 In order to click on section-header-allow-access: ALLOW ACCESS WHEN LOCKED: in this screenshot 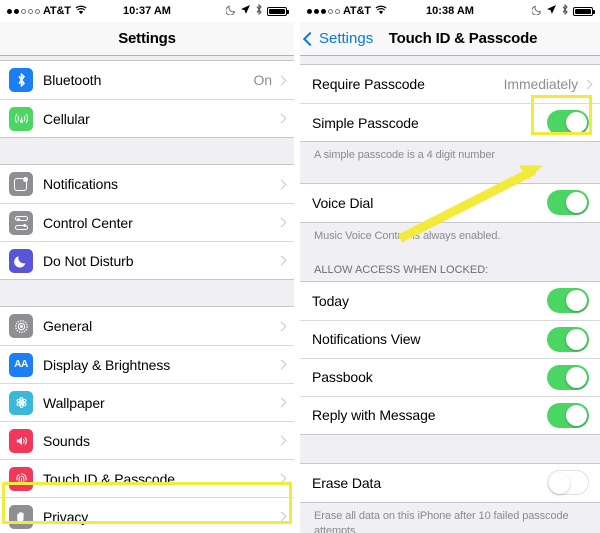, I will do `click(450, 266)`.